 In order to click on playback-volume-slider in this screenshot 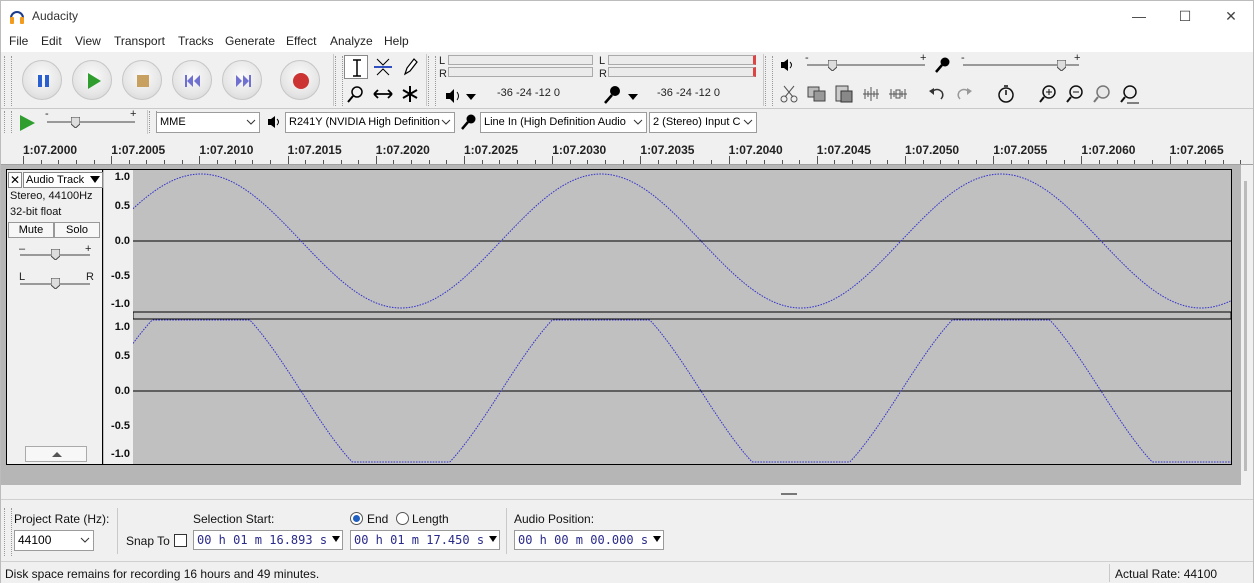, I will do `click(866, 65)`.